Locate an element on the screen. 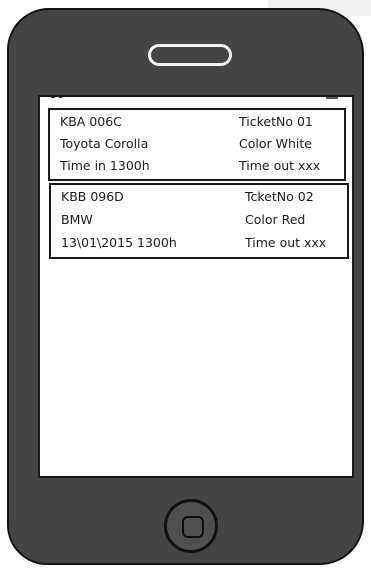  car-model: Toyota Corolla is located at coordinates (104, 143).